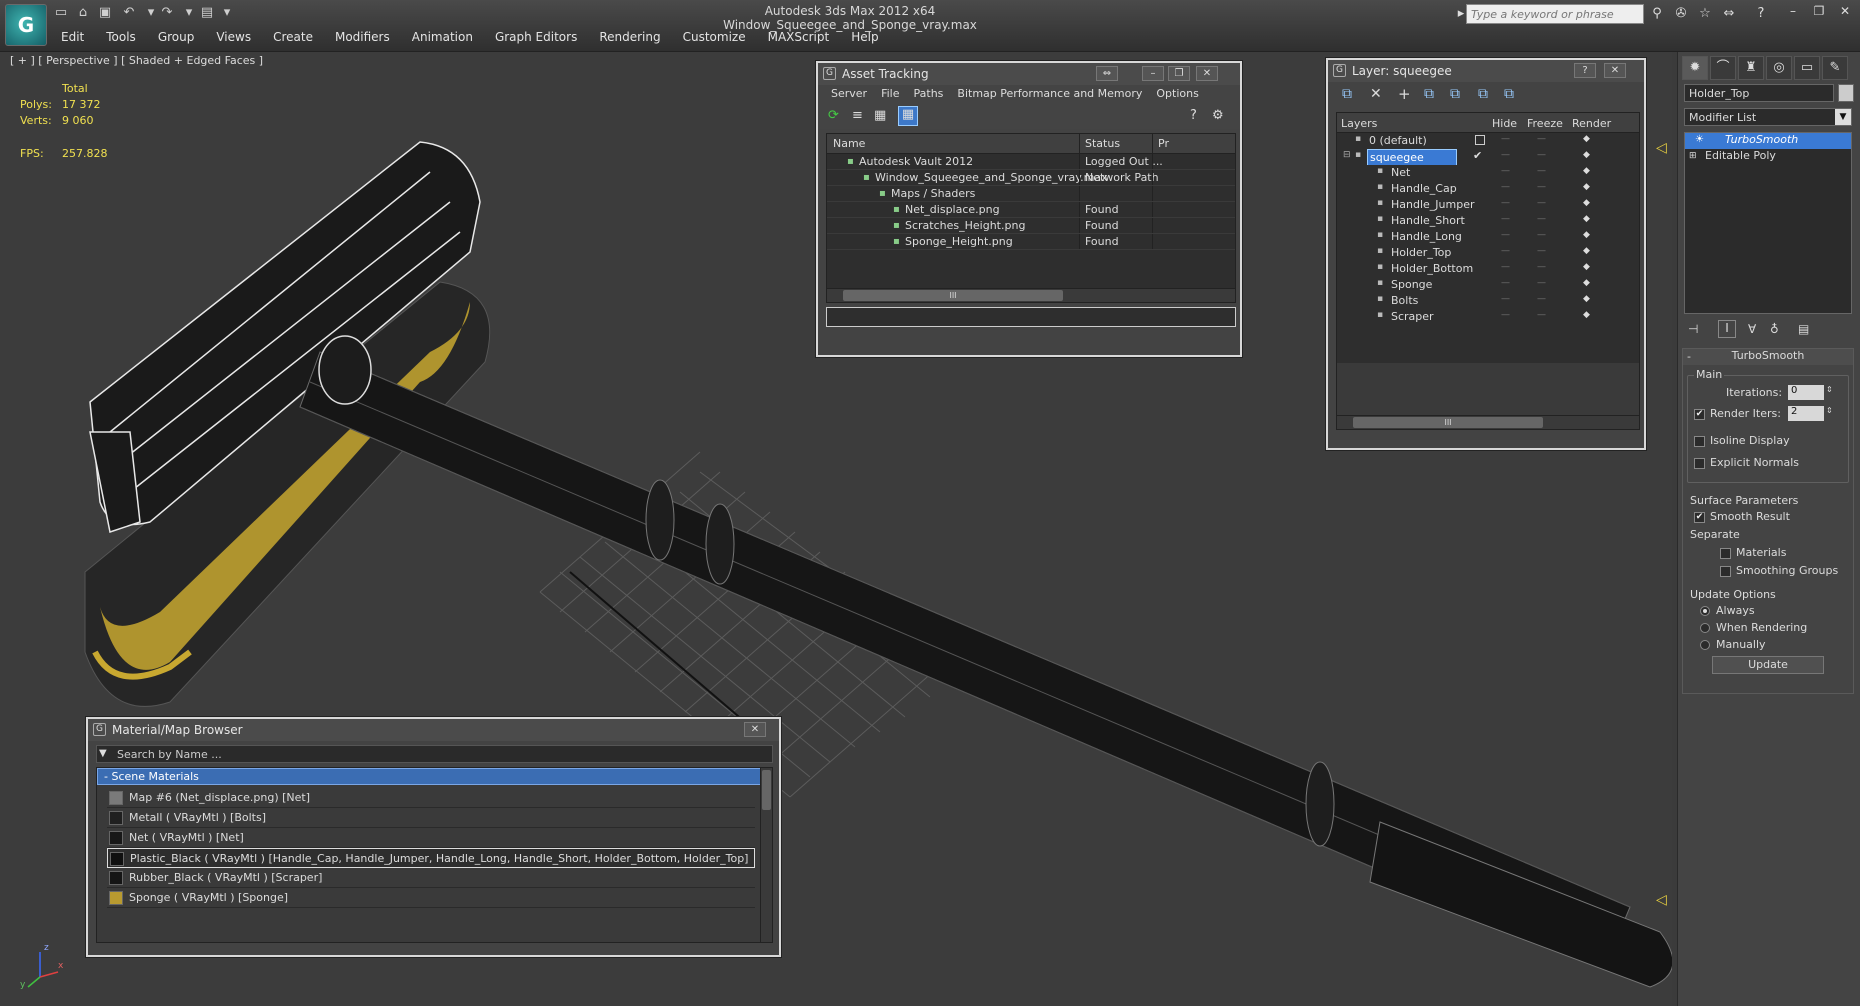  Describe the element at coordinates (1448, 422) in the screenshot. I see `scroll-thumb: III` at that location.